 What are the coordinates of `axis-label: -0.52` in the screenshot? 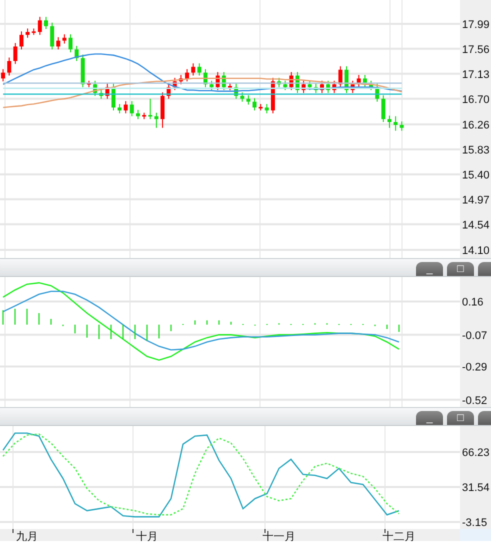 It's located at (475, 400).